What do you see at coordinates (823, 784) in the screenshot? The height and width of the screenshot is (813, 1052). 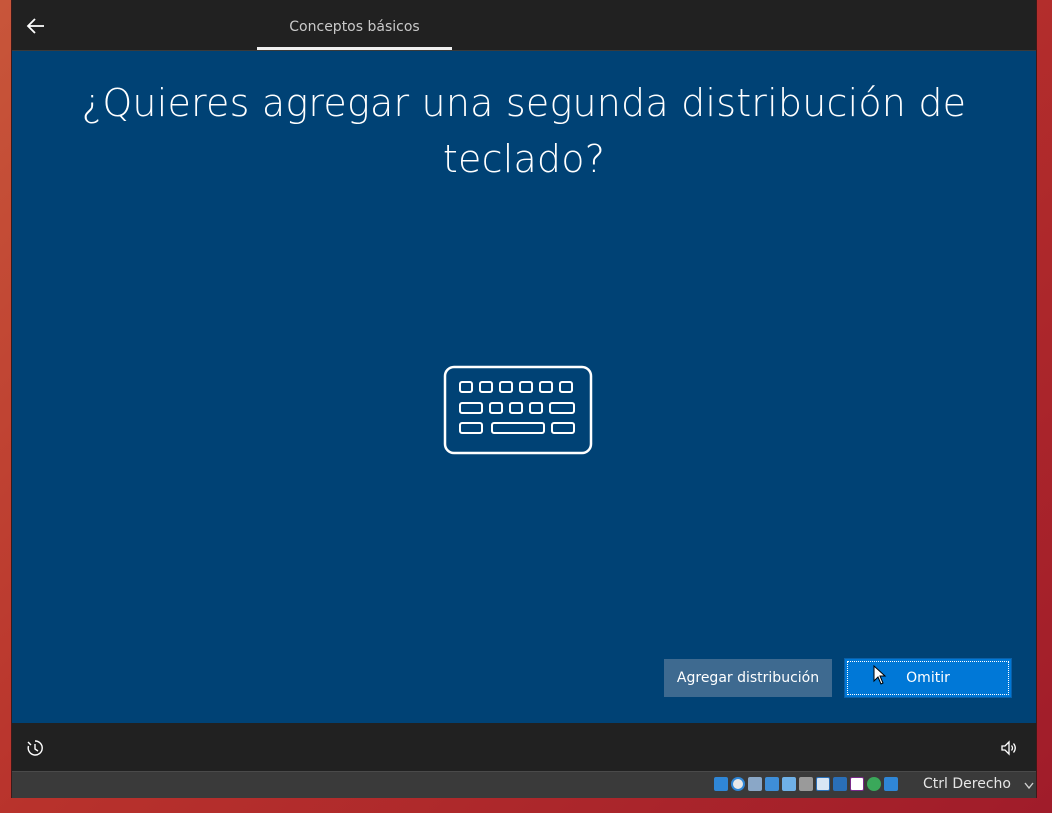 I see `display-icon` at bounding box center [823, 784].